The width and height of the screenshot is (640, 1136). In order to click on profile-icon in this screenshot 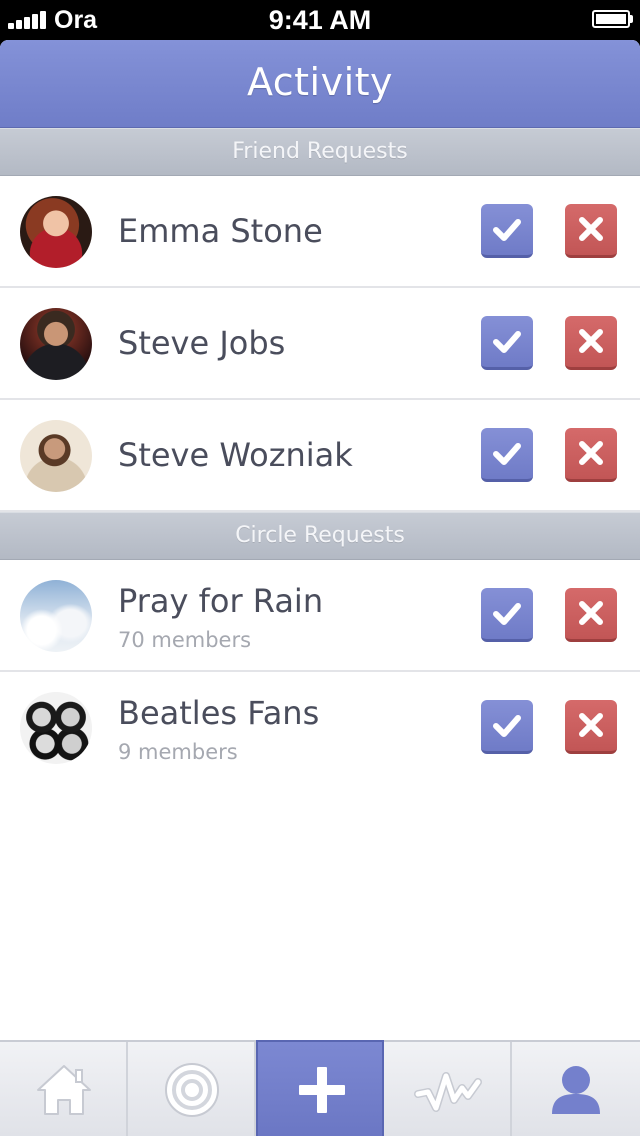, I will do `click(576, 1090)`.